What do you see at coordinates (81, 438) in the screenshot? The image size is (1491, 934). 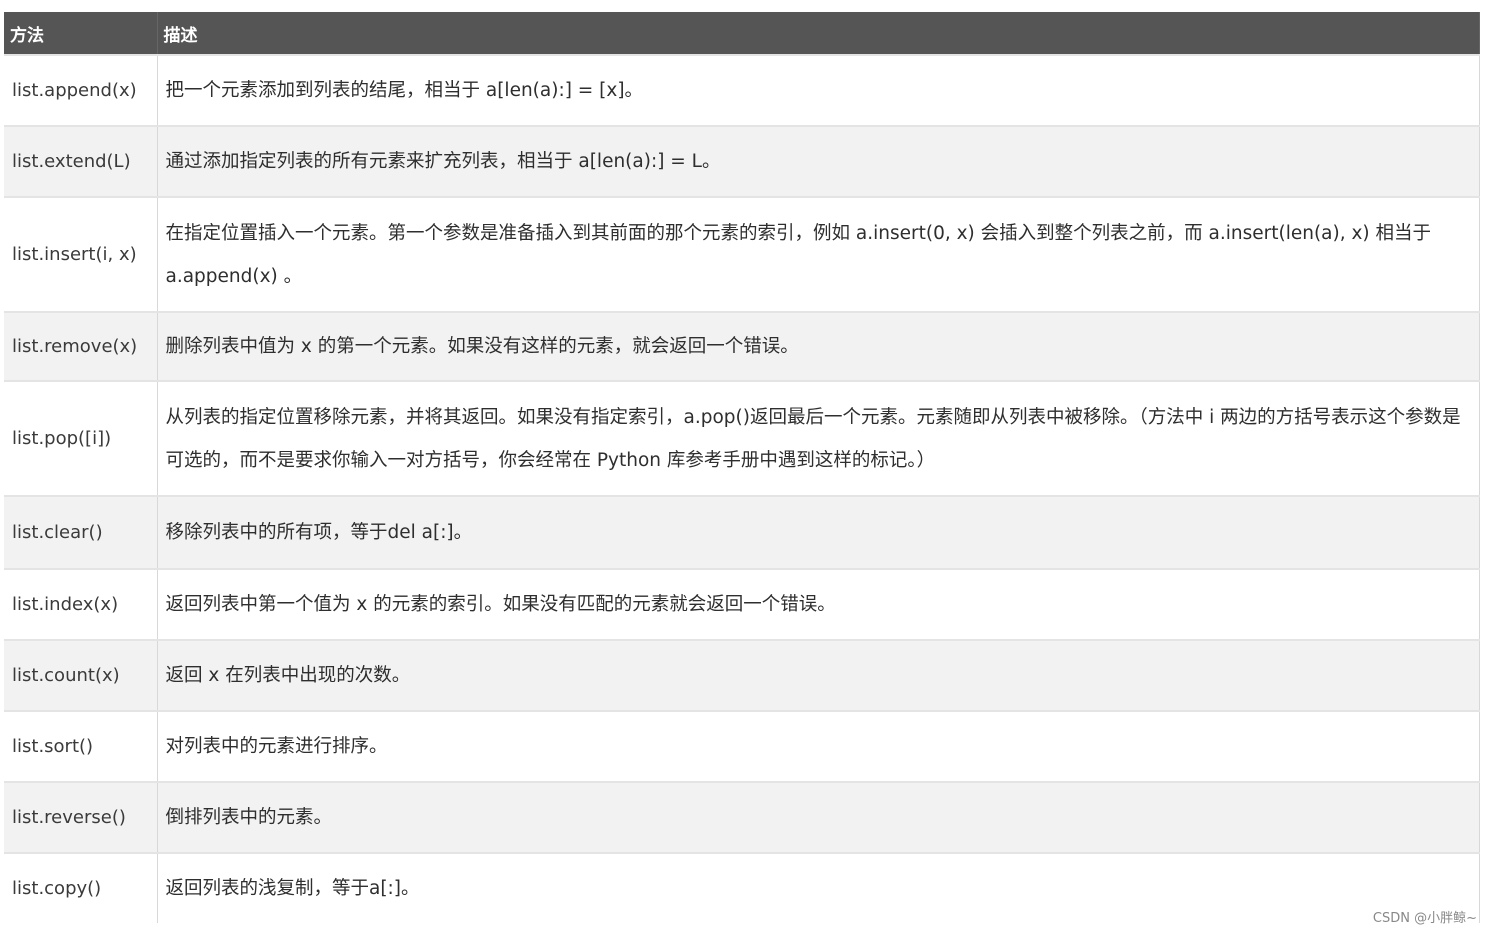 I see `method-cell: list.pop([i])` at bounding box center [81, 438].